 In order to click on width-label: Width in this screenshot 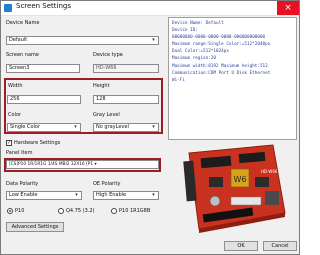, I will do `click(15, 86)`.